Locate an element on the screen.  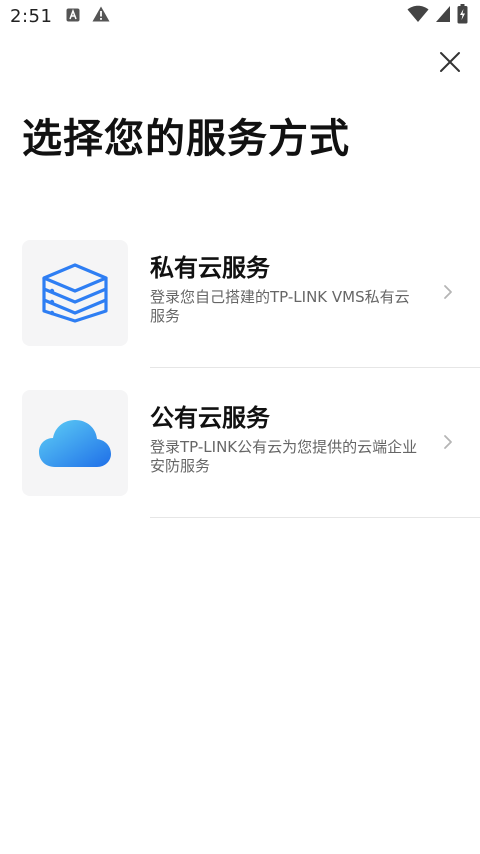
public-cloud-title: 公有云服务 is located at coordinates (210, 418).